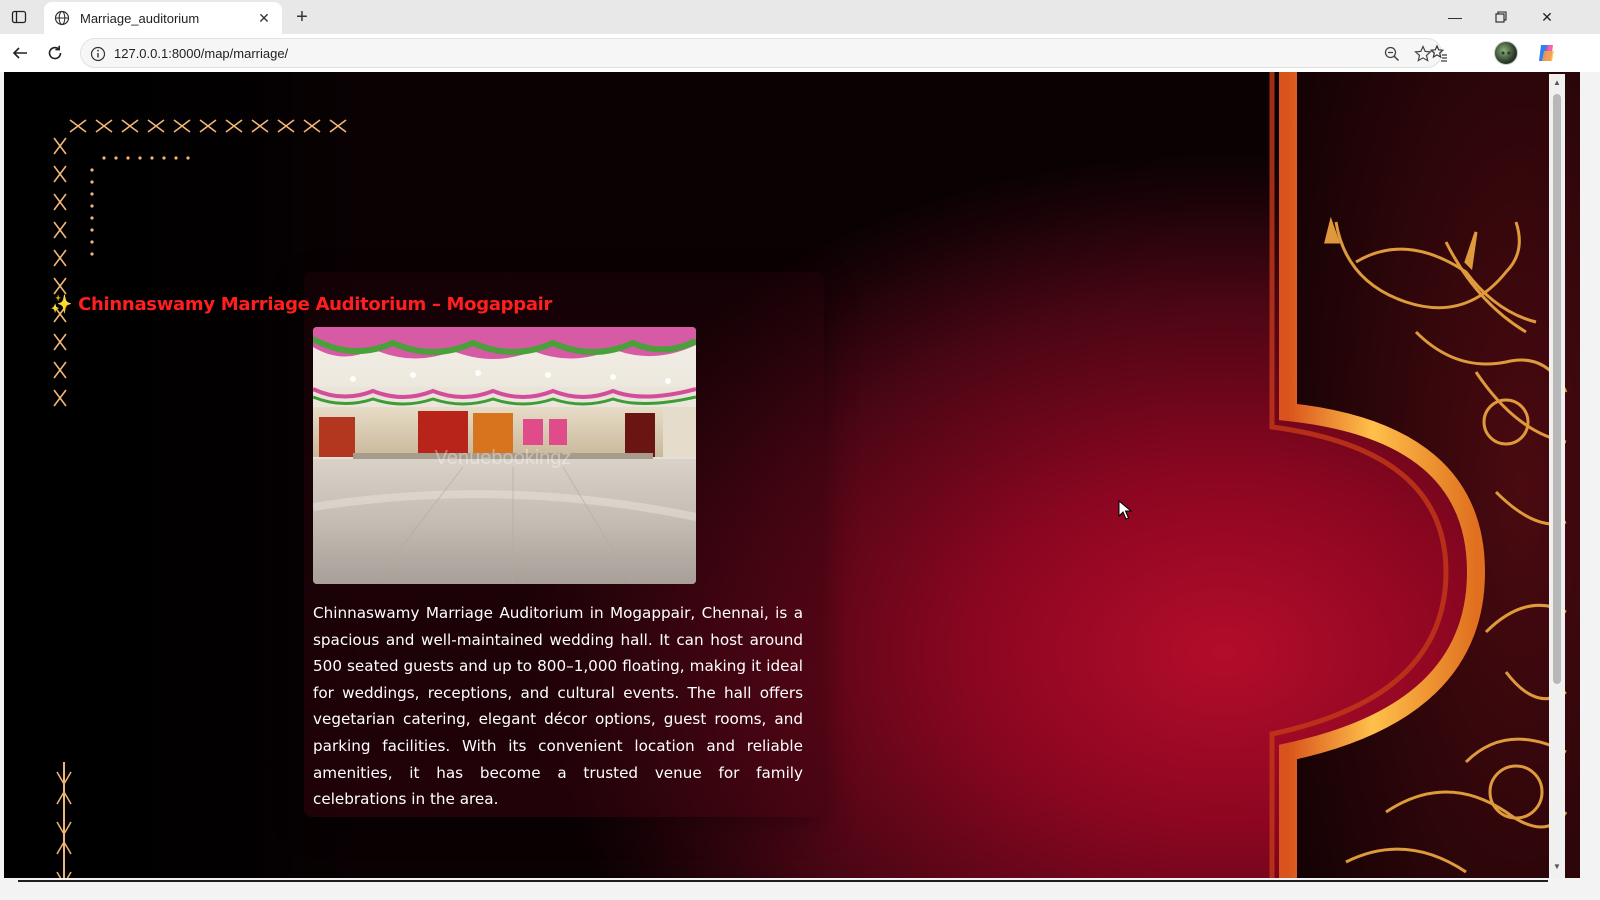  What do you see at coordinates (302, 17) in the screenshot?
I see `new-tab-icon: +` at bounding box center [302, 17].